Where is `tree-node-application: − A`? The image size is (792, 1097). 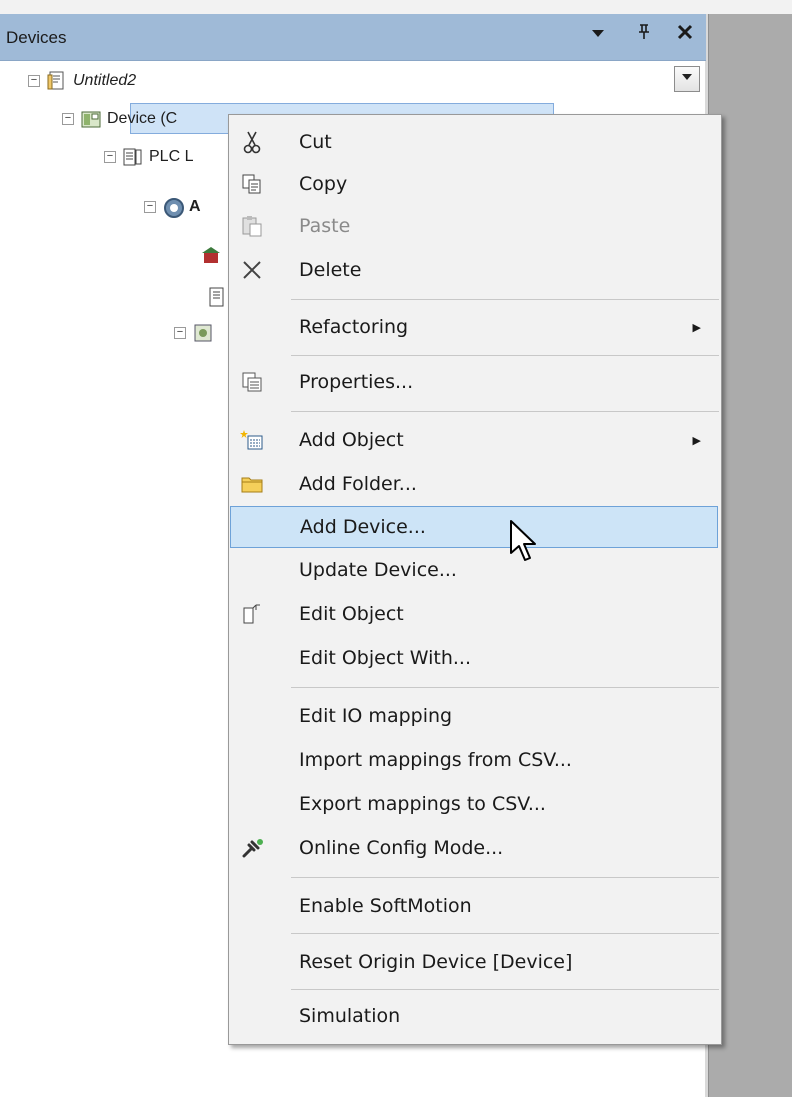
tree-node-application: − A is located at coordinates (172, 207).